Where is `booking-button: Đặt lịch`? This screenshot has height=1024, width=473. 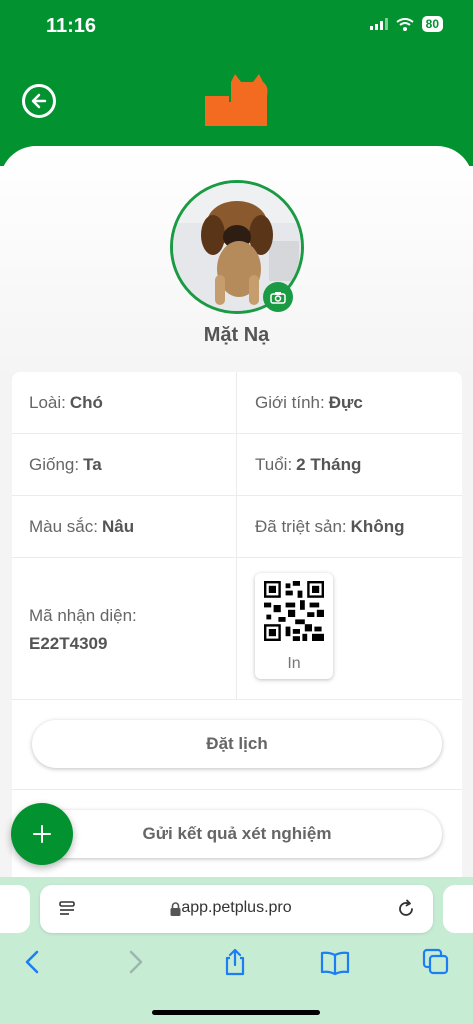 booking-button: Đặt lịch is located at coordinates (237, 744).